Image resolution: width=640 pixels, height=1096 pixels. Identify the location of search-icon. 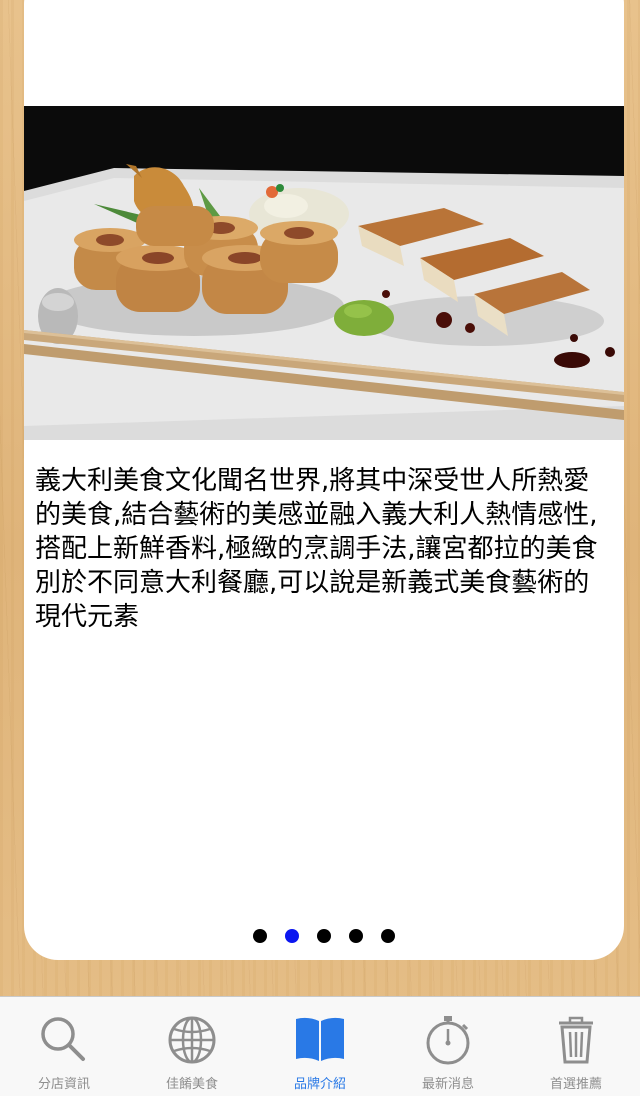
(63, 1039).